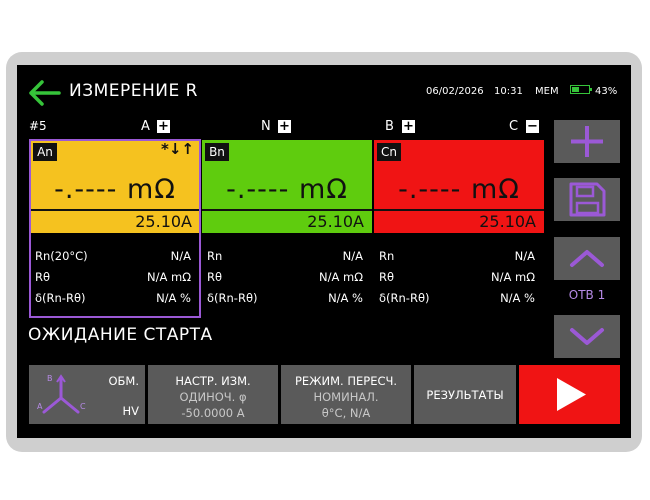 The width and height of the screenshot is (650, 500). I want to click on plus-icon, so click(587, 141).